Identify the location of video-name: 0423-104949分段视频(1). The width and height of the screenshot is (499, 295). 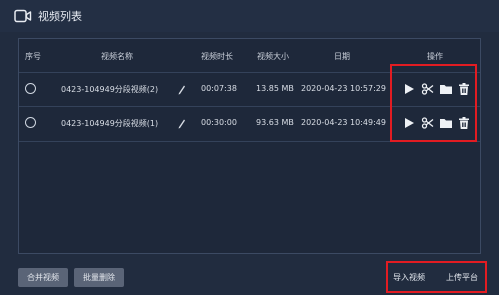
(110, 123).